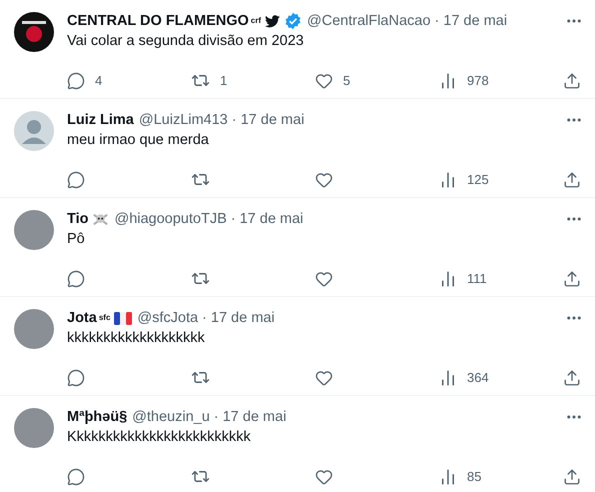 The height and width of the screenshot is (492, 595). What do you see at coordinates (183, 120) in the screenshot?
I see `user-handle: @LuizLim413` at bounding box center [183, 120].